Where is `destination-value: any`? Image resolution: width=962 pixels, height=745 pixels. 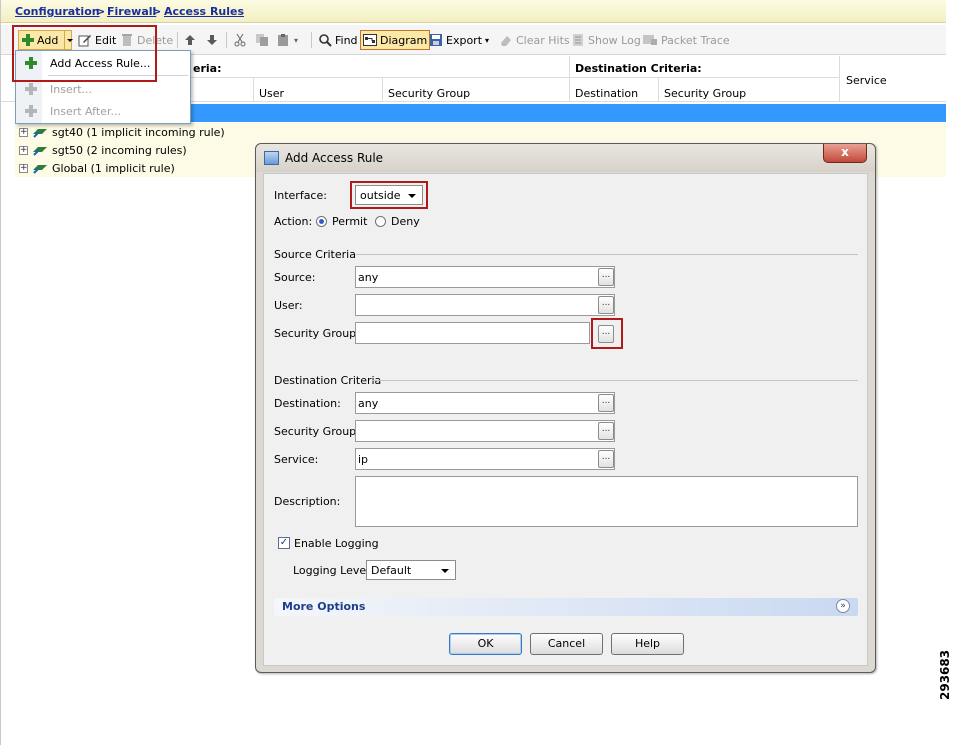 destination-value: any is located at coordinates (368, 403).